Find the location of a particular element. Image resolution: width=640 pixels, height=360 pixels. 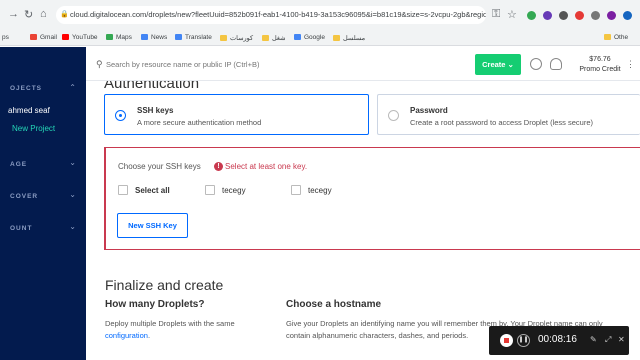

balance-amount: $76.76 is located at coordinates (600, 59).